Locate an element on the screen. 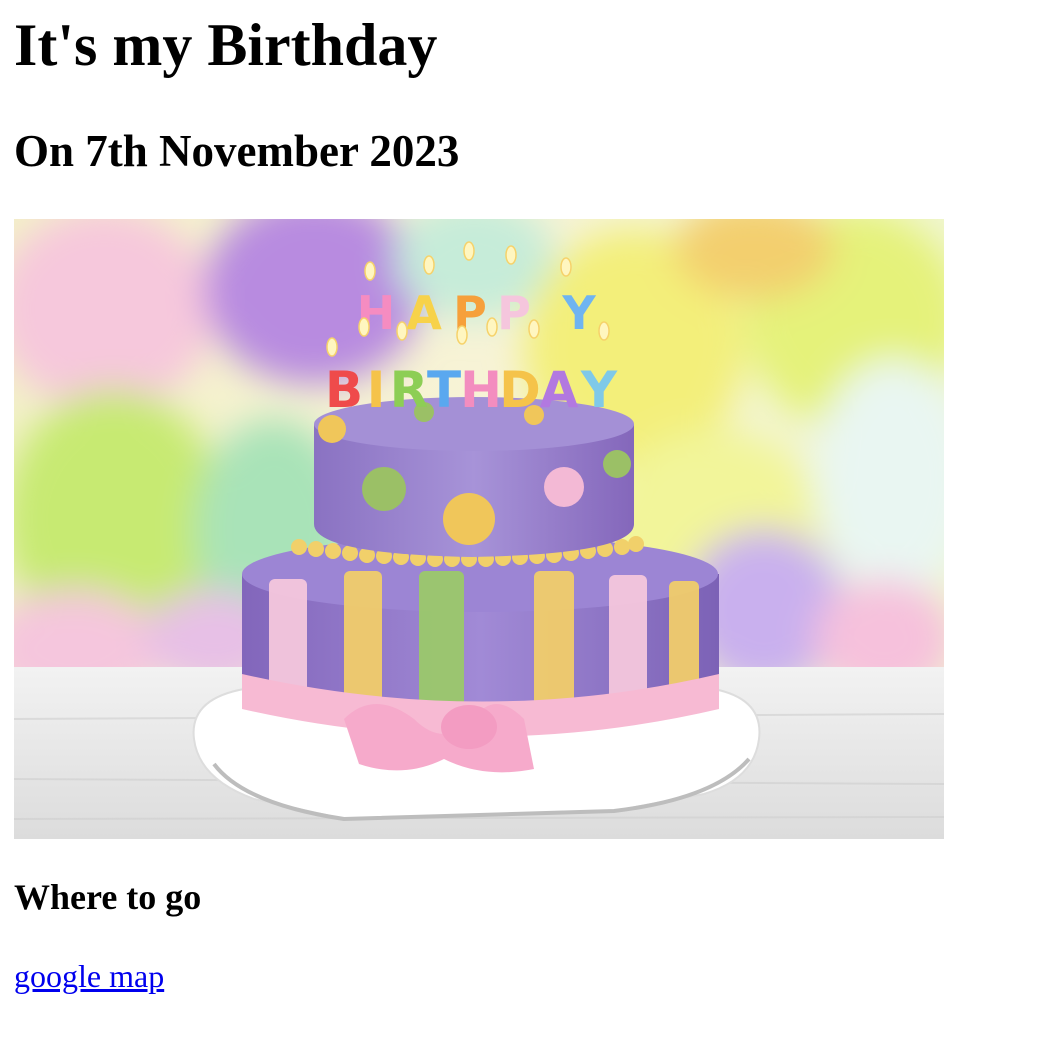 This screenshot has width=1062, height=1048. page-title: It's my Birthday is located at coordinates (226, 45).